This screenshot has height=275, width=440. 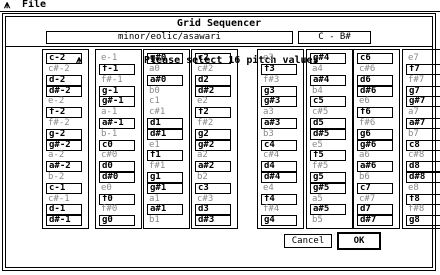 What do you see at coordinates (117, 155) in the screenshot?
I see `pitch-cell: c#0` at bounding box center [117, 155].